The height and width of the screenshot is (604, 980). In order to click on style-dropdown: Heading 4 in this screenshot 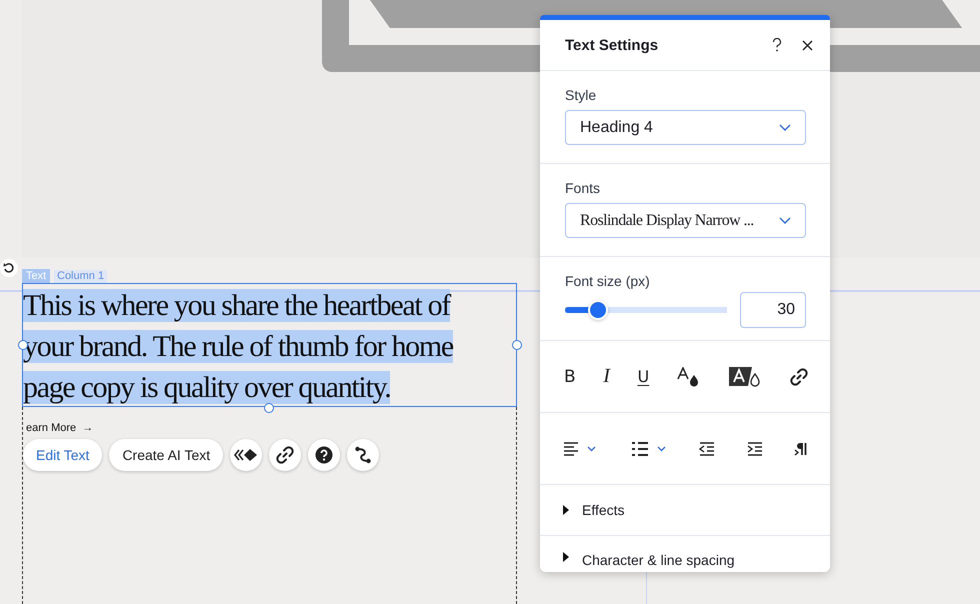, I will do `click(685, 127)`.